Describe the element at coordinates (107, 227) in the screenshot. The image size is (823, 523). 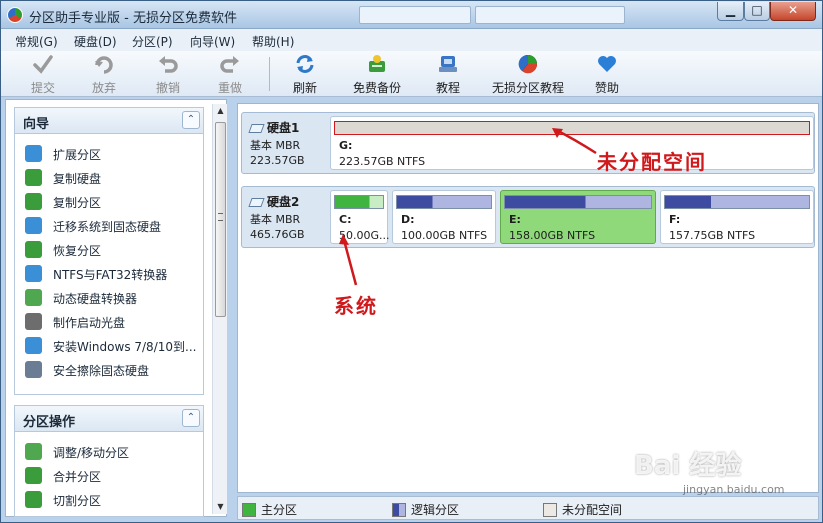
I see `wizard-item-label: 迁移系统到固态硬盘` at that location.